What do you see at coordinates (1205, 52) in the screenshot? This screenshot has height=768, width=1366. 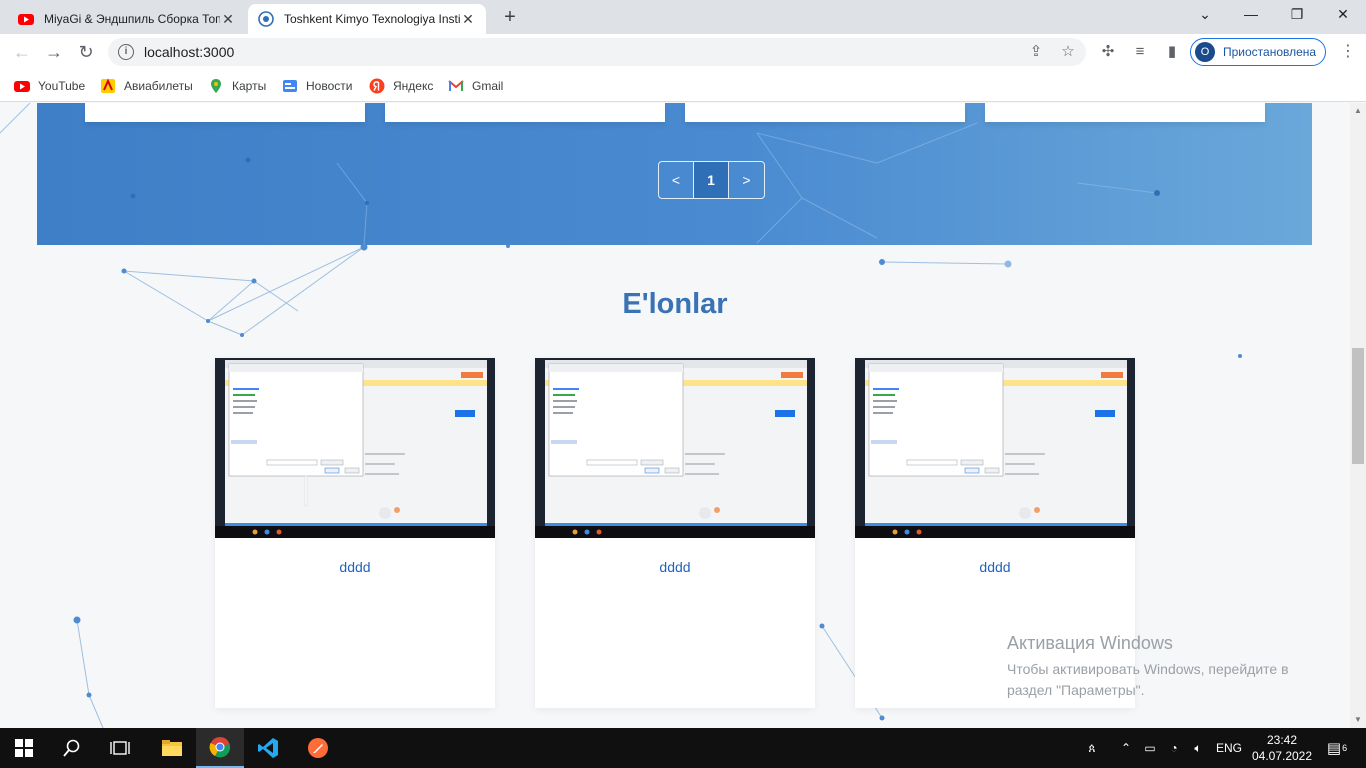 I see `avatar: О` at bounding box center [1205, 52].